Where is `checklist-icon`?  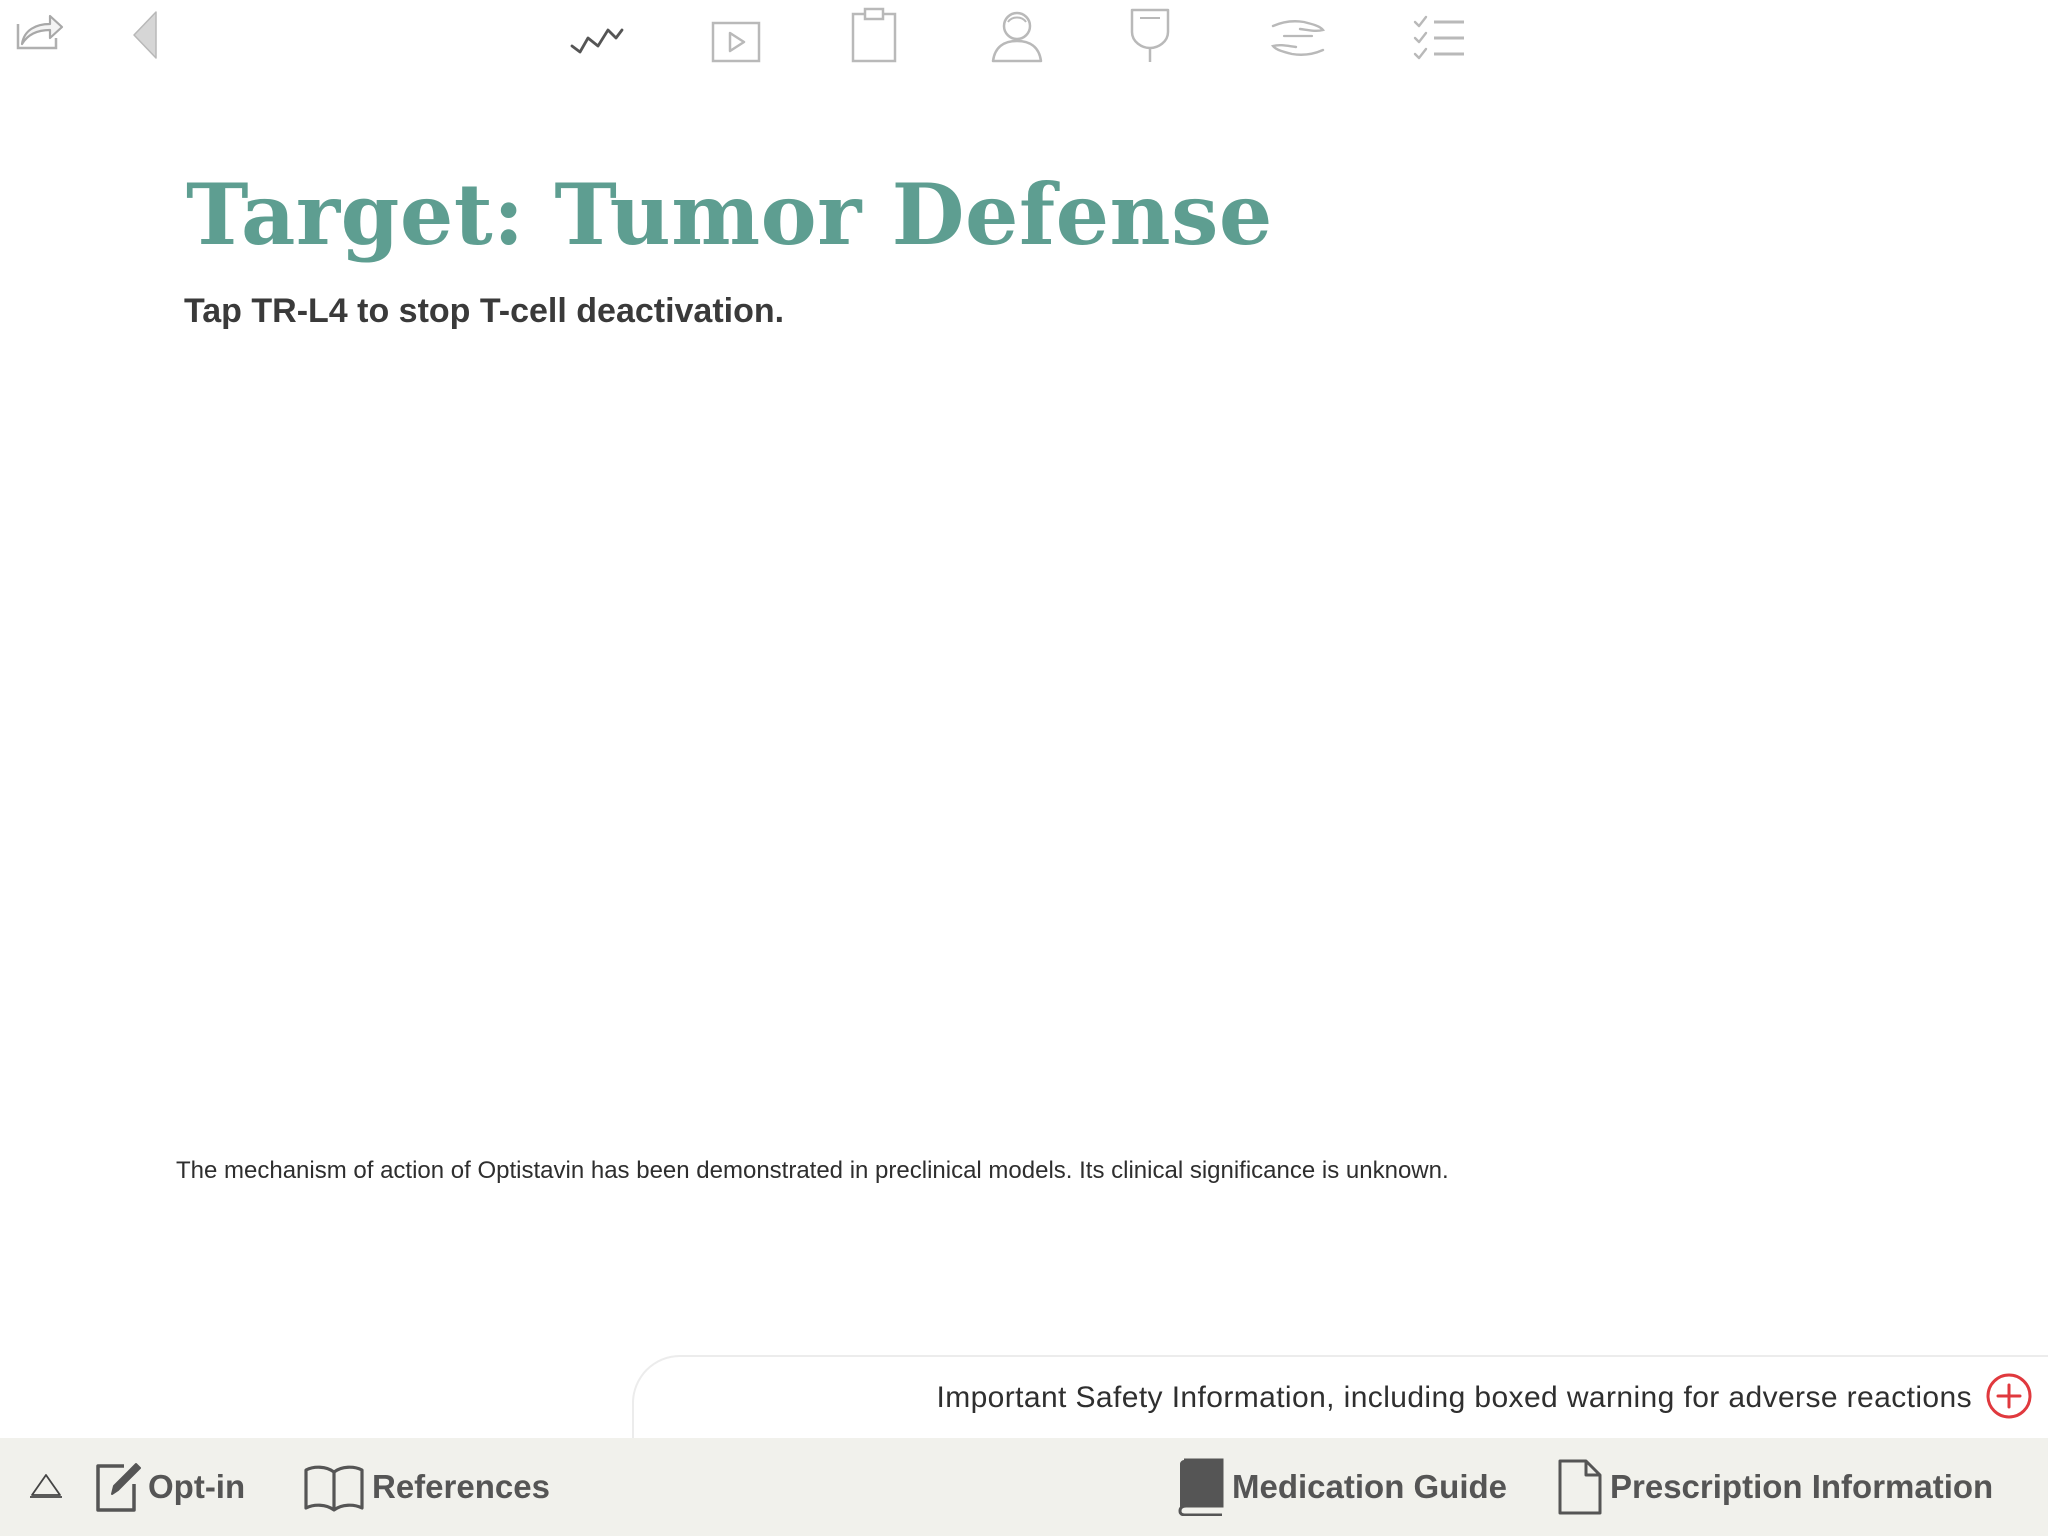 checklist-icon is located at coordinates (1439, 38).